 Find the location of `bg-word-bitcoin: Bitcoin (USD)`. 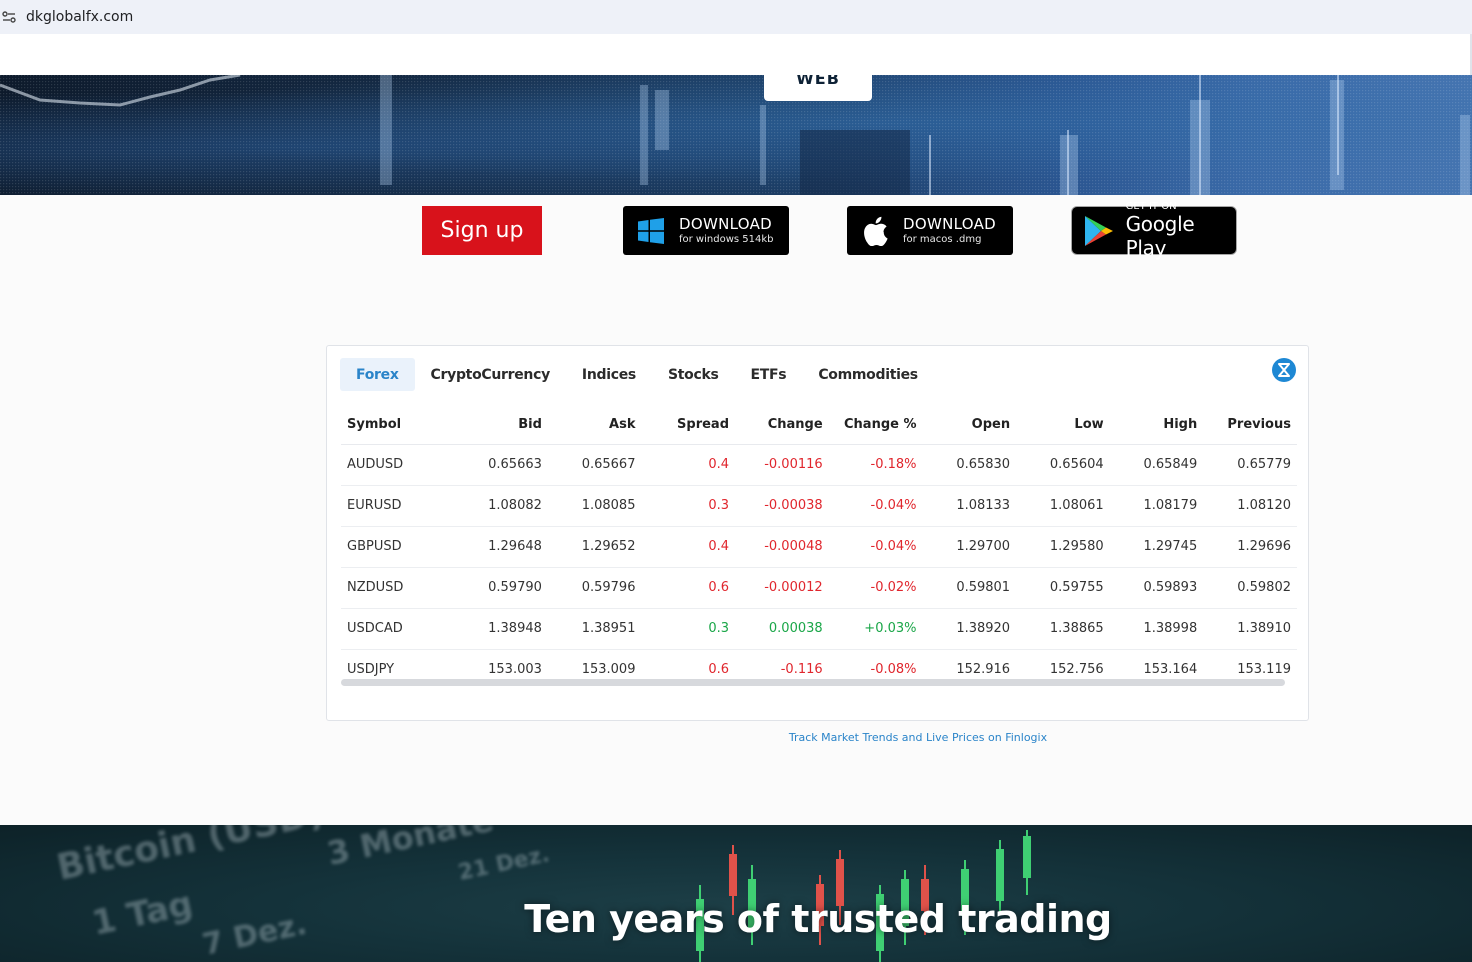

bg-word-bitcoin: Bitcoin (USD) is located at coordinates (190, 857).